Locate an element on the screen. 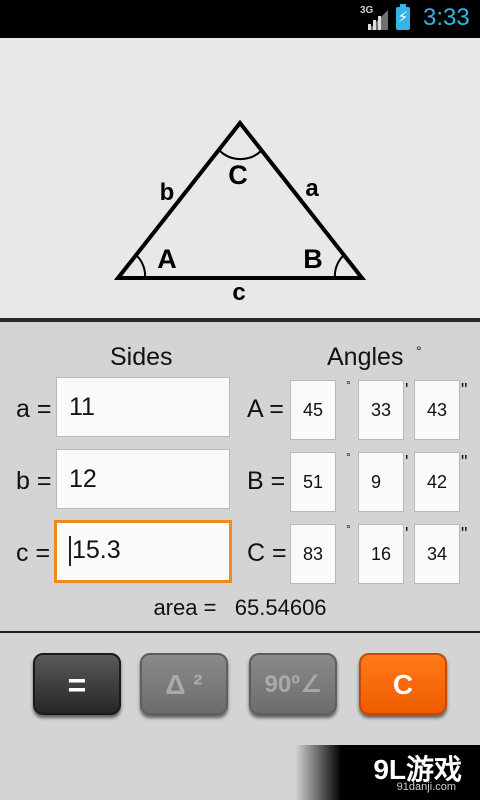  side-b-label: b = is located at coordinates (34, 481).